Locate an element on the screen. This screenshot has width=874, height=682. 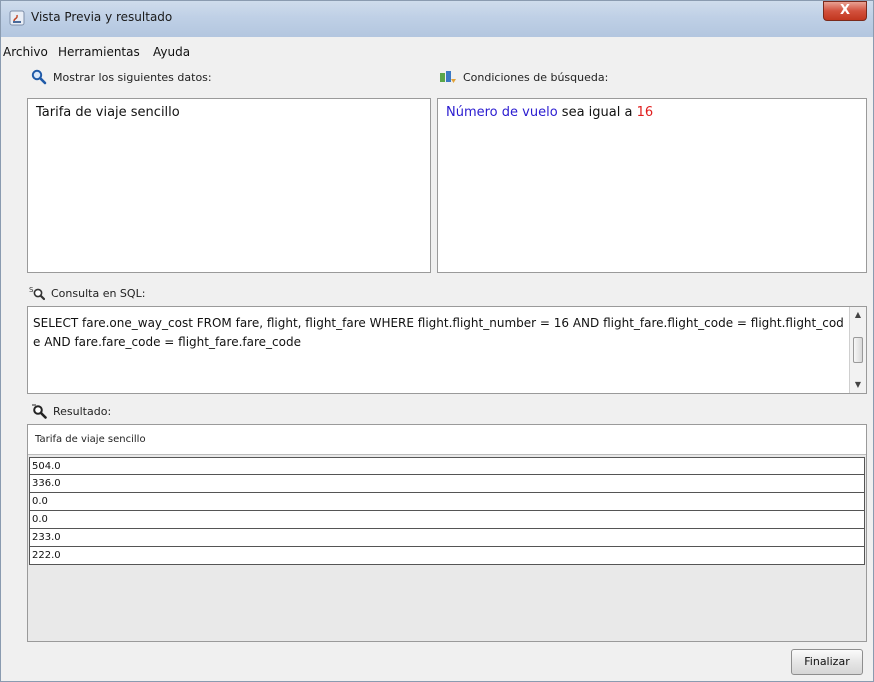
menu-archivo: Archivo is located at coordinates (25, 52).